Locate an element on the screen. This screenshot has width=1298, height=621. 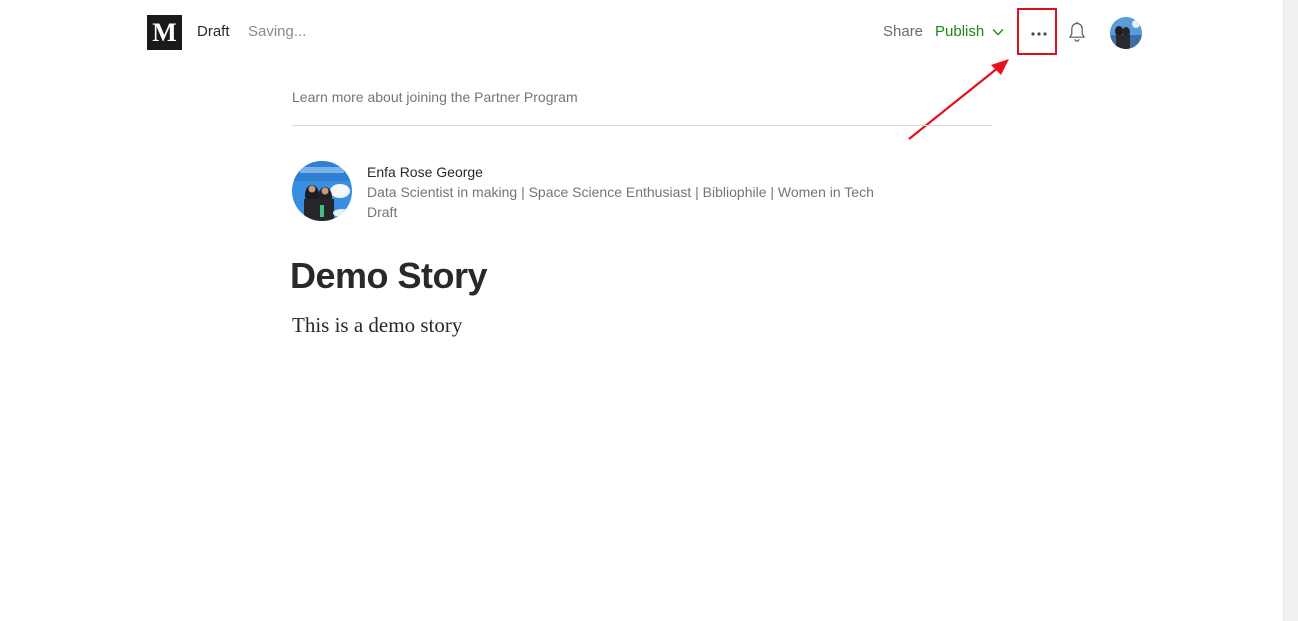
author-name: Enfa Rose George is located at coordinates (425, 172).